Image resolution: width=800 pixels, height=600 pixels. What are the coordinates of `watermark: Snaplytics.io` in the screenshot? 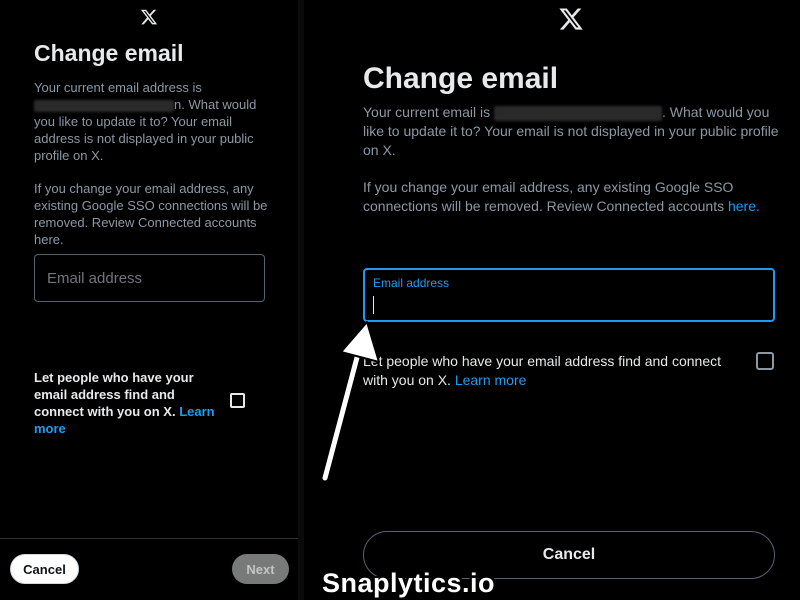 It's located at (409, 583).